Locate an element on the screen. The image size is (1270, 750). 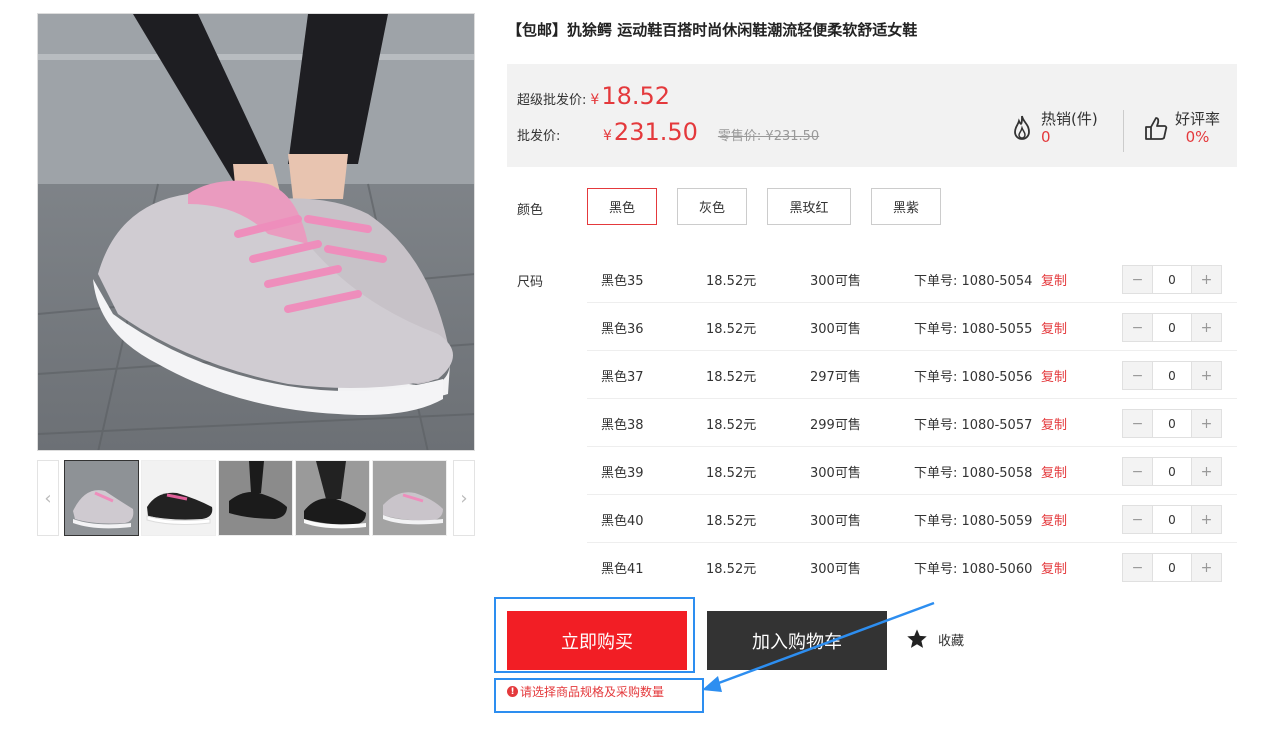
favorite-button: 收藏 is located at coordinates (935, 639).